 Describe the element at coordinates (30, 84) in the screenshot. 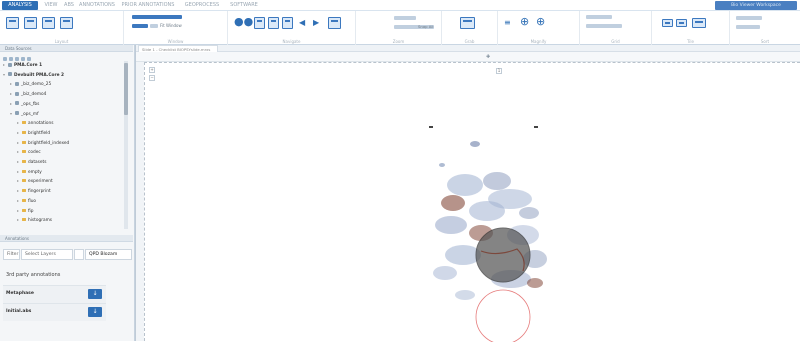

I see `tree-item: ▸ _biz_demo_25` at that location.